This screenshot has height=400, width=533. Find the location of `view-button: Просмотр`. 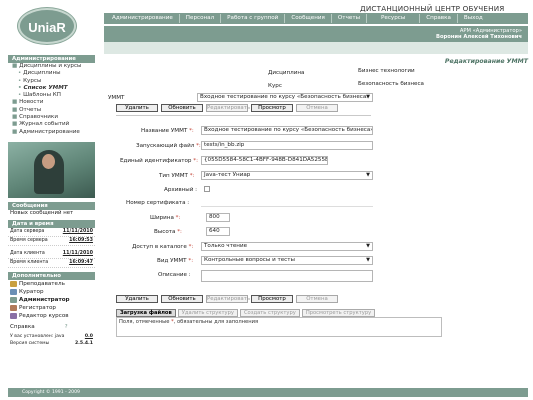

view-button: Просмотр is located at coordinates (272, 108).